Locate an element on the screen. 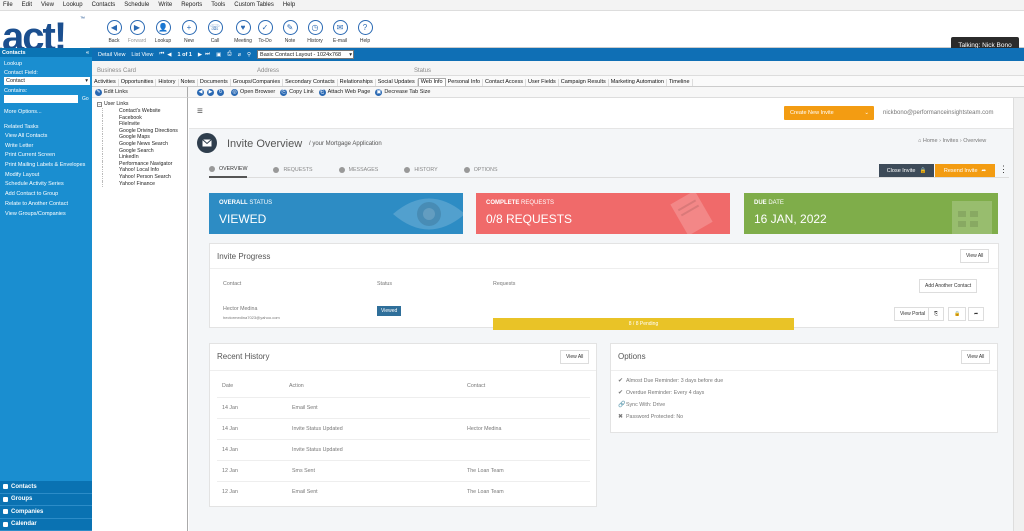  save-icon: ▣ is located at coordinates (218, 55).